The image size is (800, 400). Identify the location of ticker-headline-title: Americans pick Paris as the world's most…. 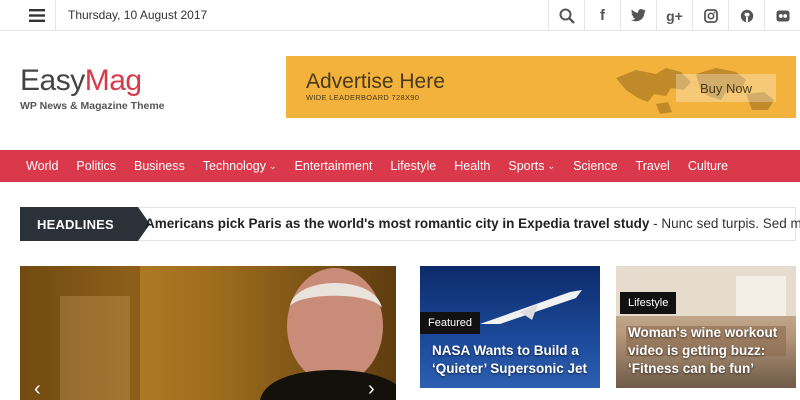
(397, 223).